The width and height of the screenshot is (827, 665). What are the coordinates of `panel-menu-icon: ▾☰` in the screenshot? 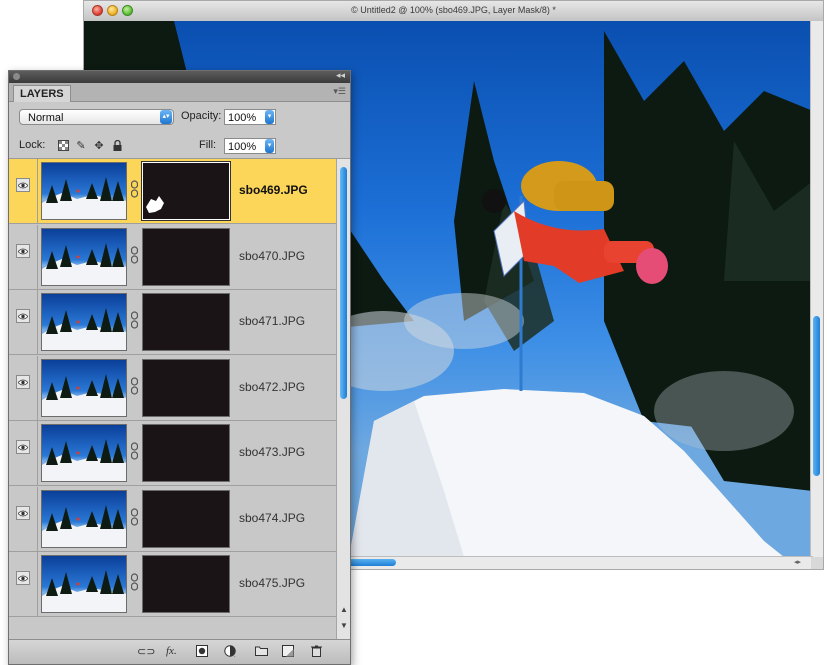 It's located at (339, 91).